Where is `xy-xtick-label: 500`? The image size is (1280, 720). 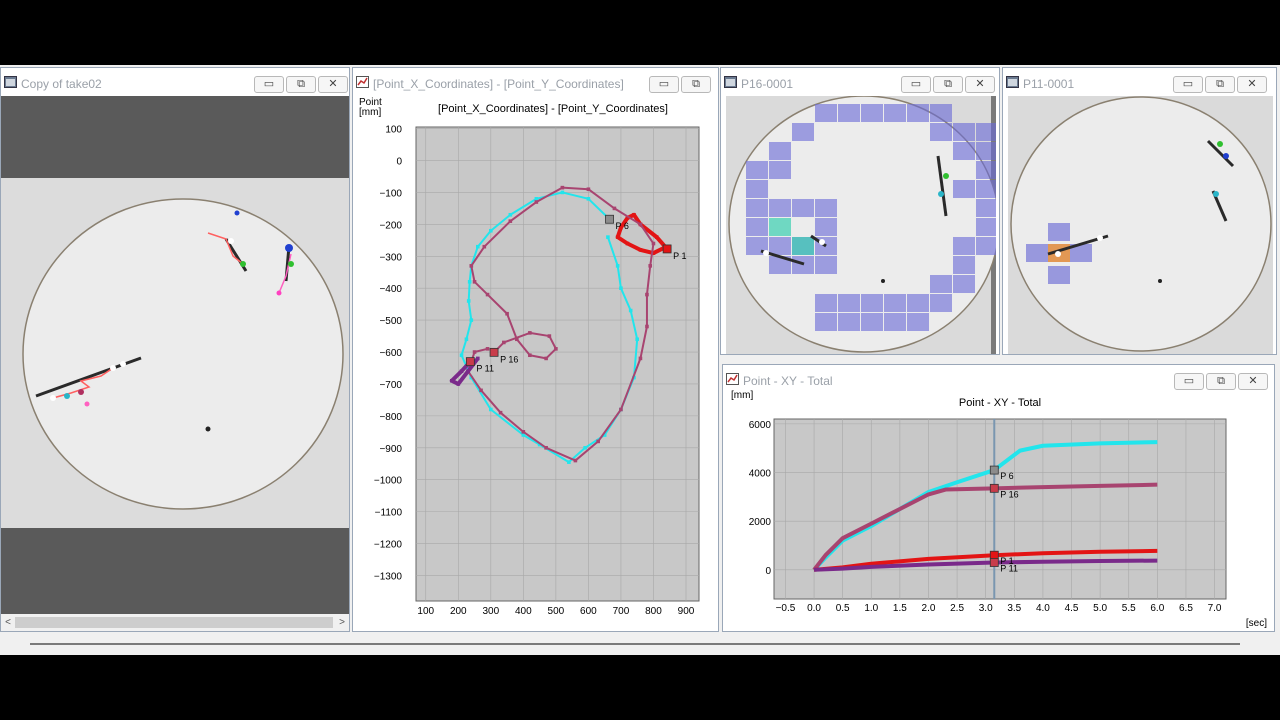 xy-xtick-label: 500 is located at coordinates (556, 611).